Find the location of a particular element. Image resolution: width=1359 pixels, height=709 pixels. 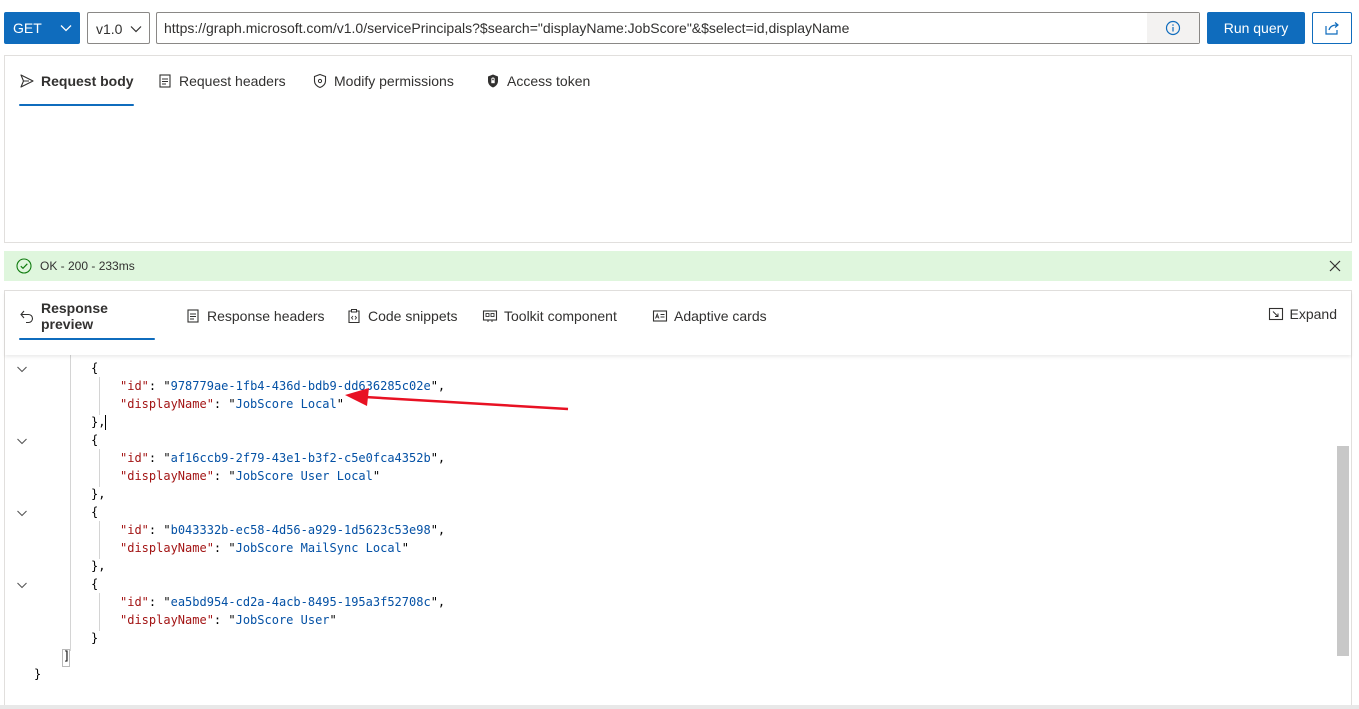

share-button is located at coordinates (1332, 28).